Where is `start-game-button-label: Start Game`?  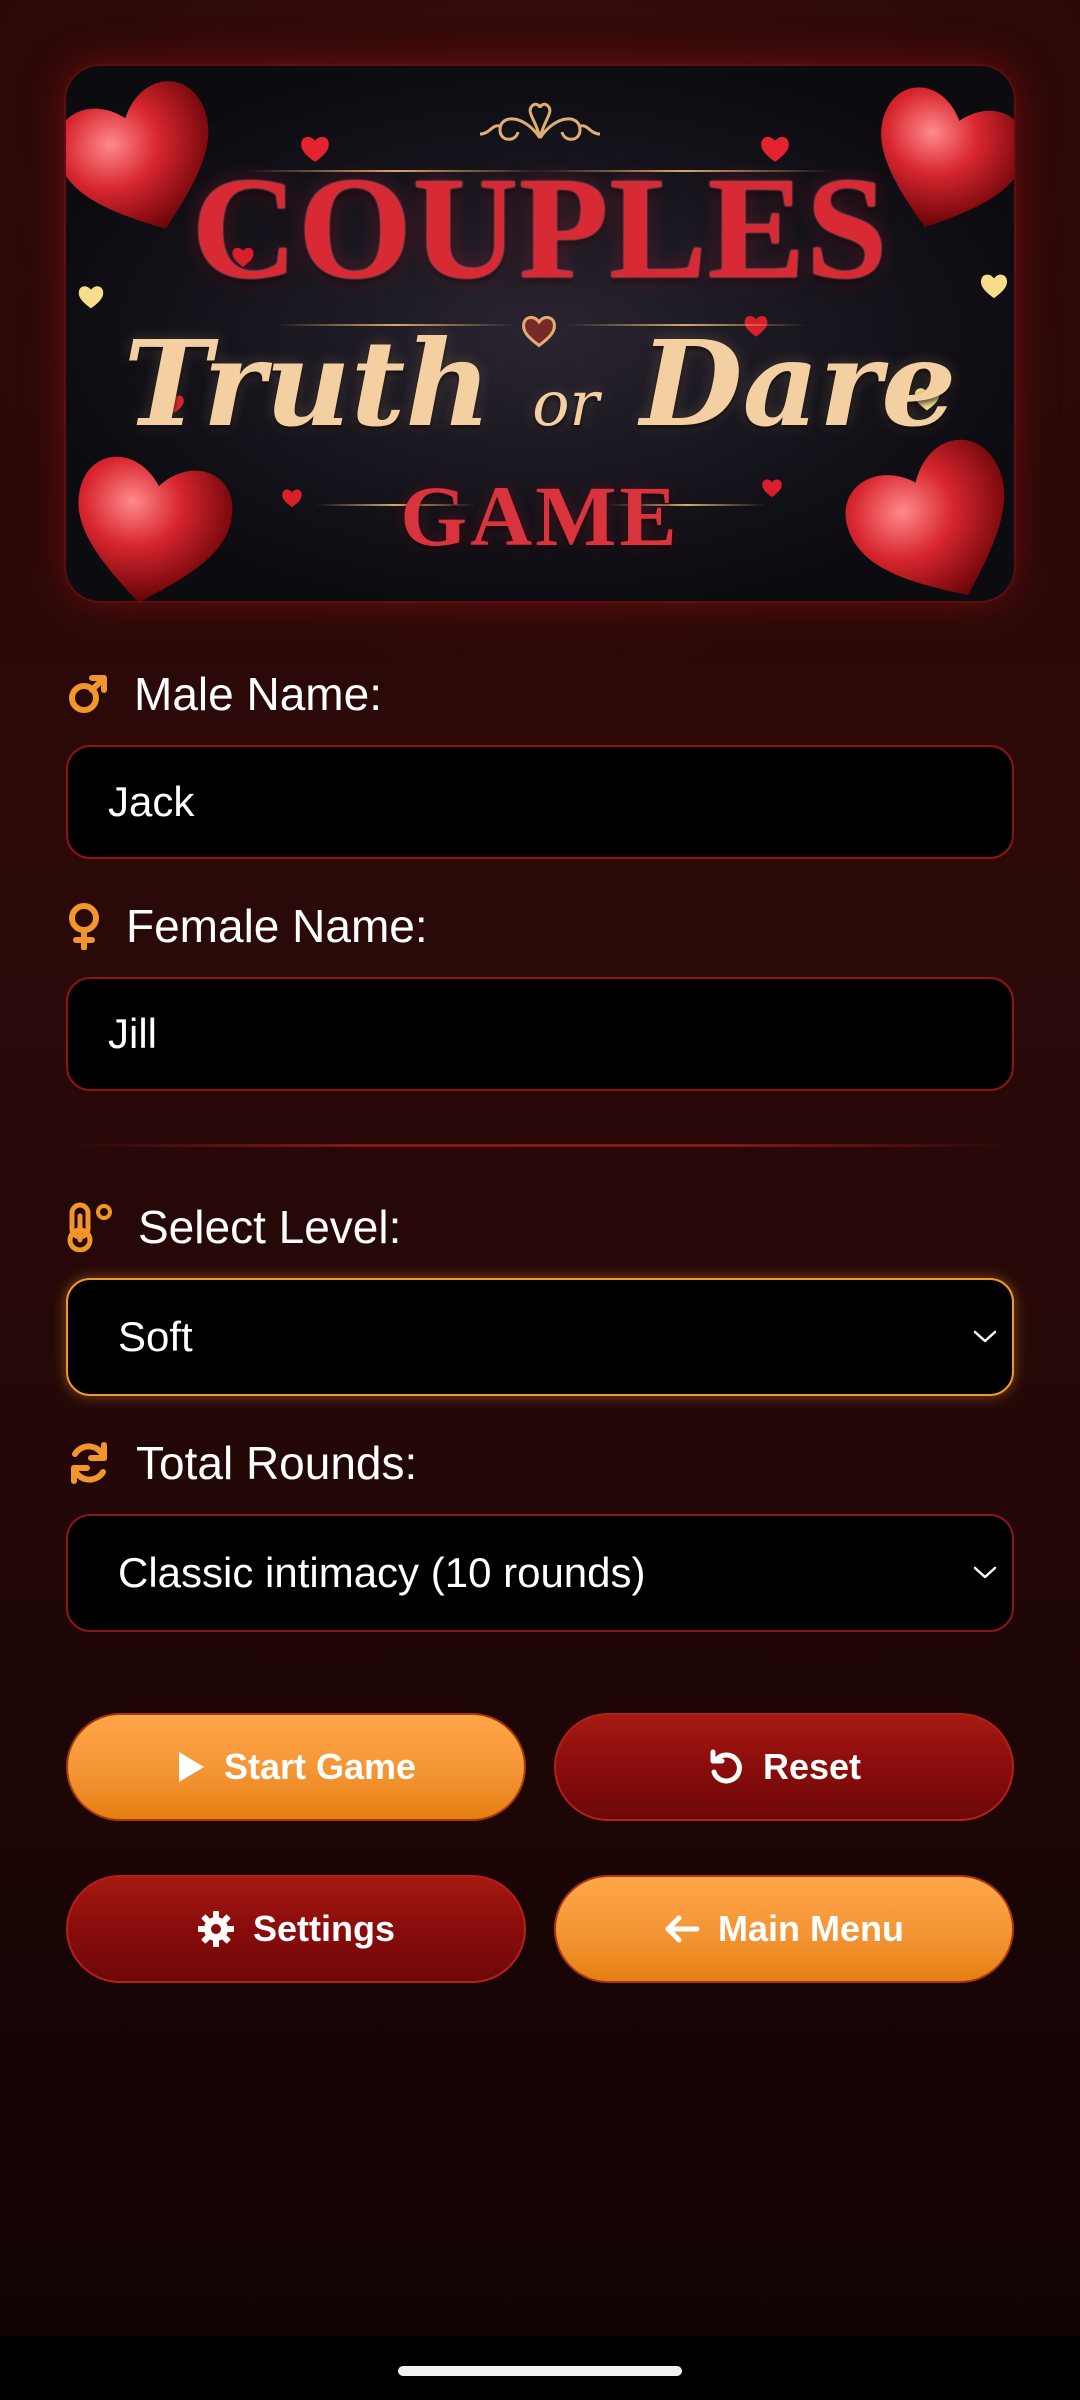
start-game-button-label: Start Game is located at coordinates (320, 1766).